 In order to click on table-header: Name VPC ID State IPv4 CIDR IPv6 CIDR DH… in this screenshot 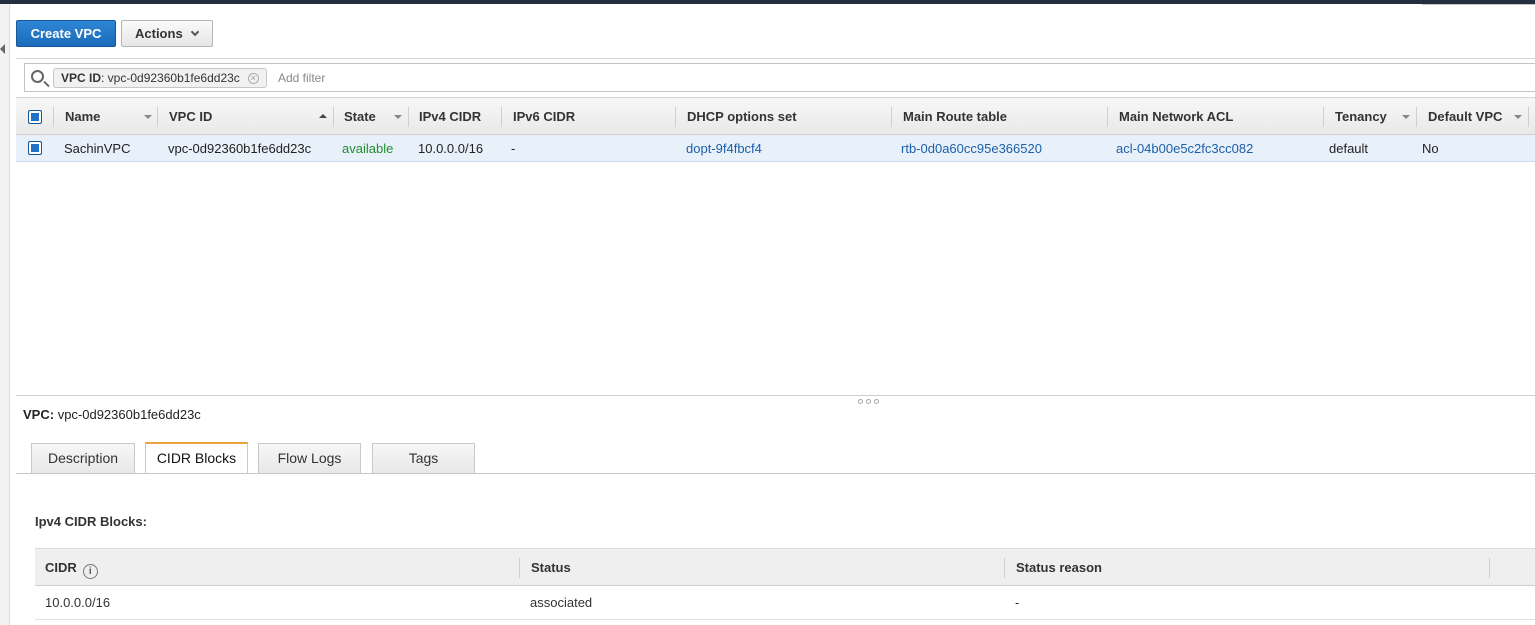, I will do `click(775, 116)`.